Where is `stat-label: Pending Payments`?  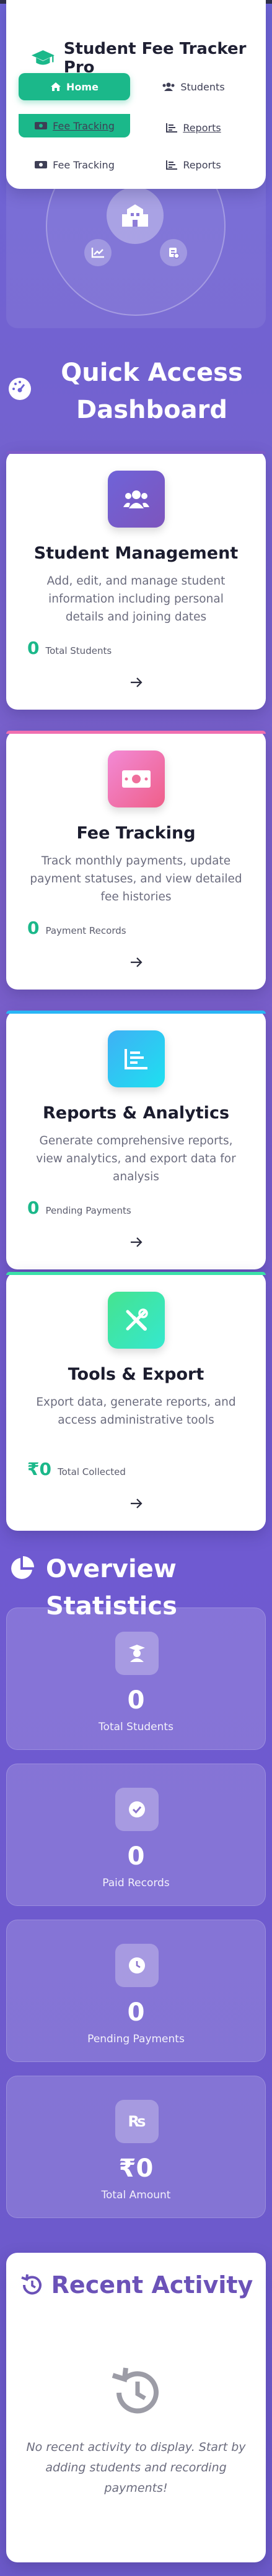
stat-label: Pending Payments is located at coordinates (136, 2039).